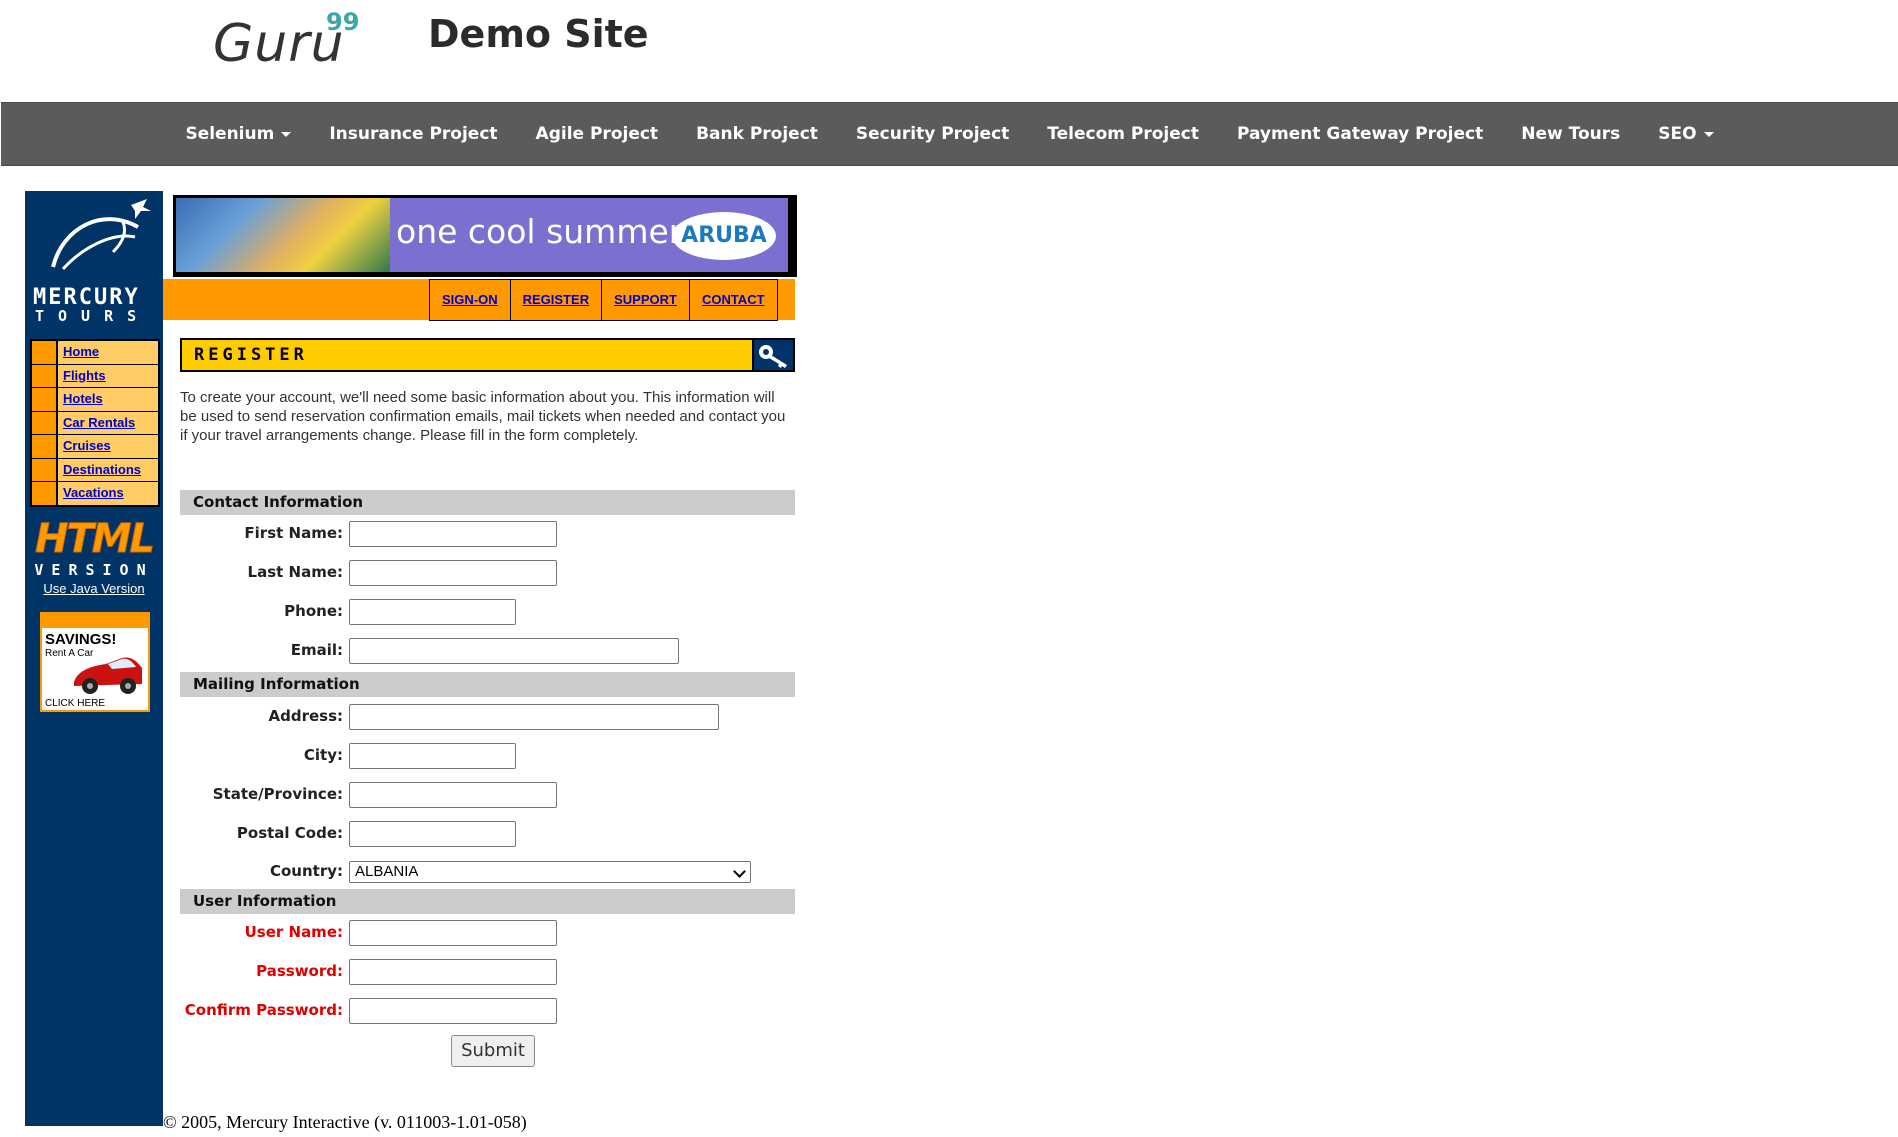 This screenshot has width=1898, height=1137. What do you see at coordinates (1570, 134) in the screenshot?
I see `nav-new-tours: New Tours` at bounding box center [1570, 134].